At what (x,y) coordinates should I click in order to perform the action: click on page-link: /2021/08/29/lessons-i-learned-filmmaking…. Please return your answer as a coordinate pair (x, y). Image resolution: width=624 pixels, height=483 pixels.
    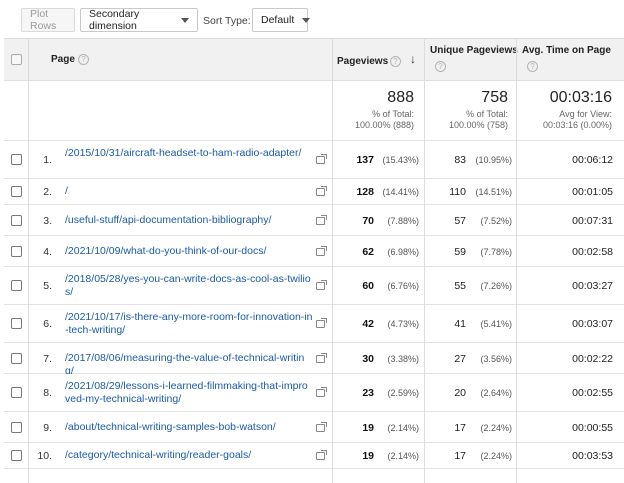
    Looking at the image, I should click on (189, 393).